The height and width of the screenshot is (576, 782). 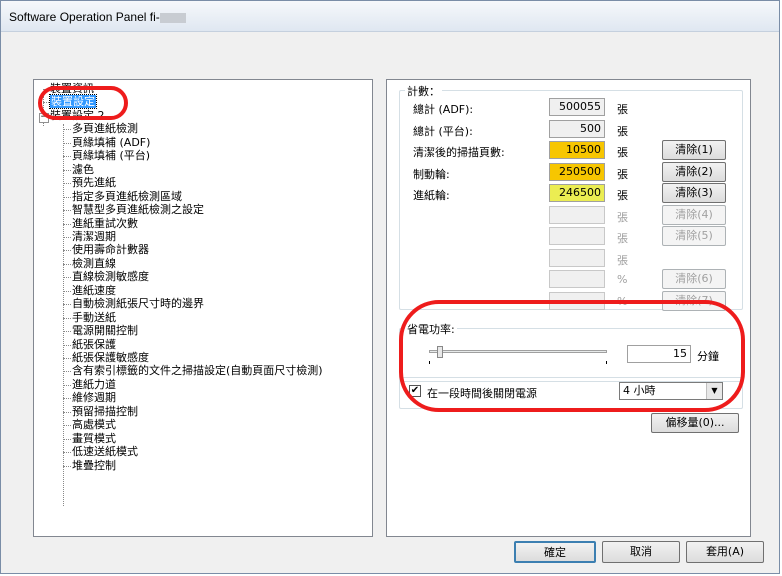 What do you see at coordinates (577, 128) in the screenshot?
I see `counter-value: 500` at bounding box center [577, 128].